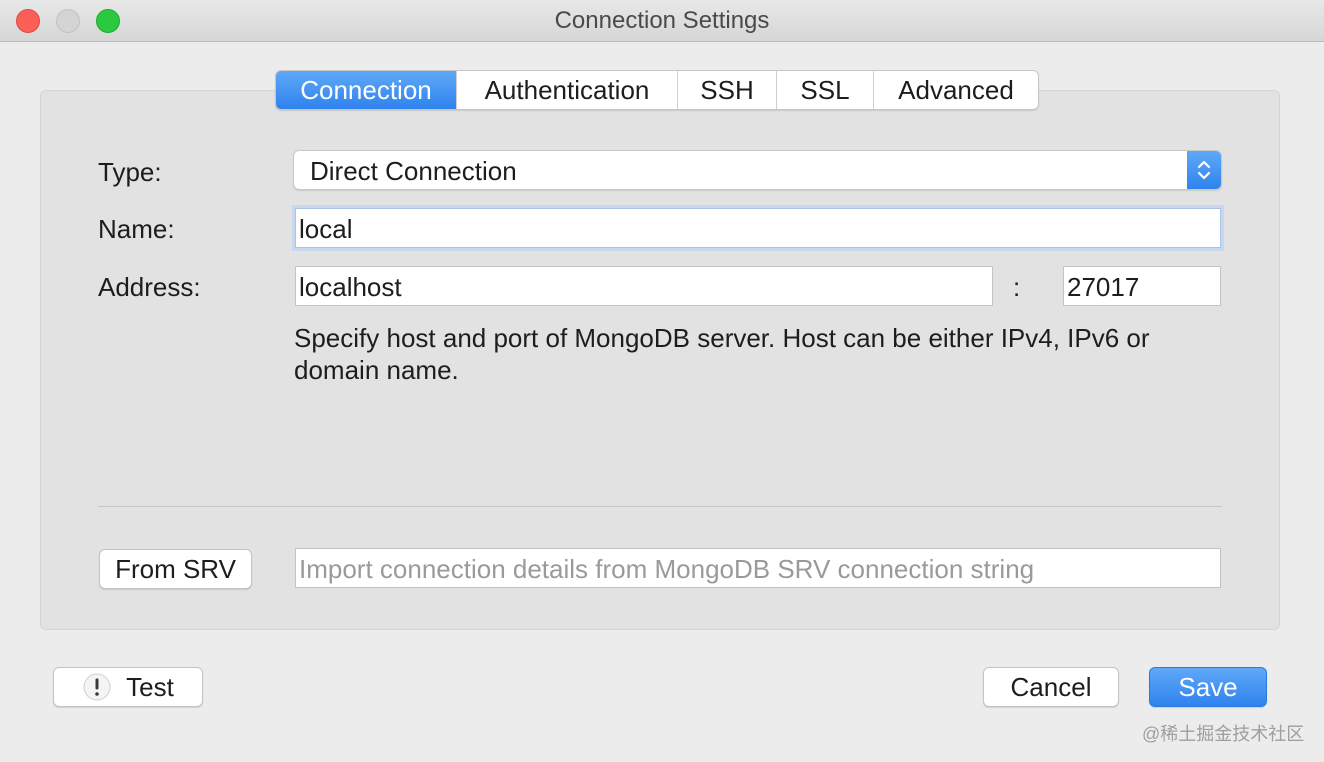 Image resolution: width=1324 pixels, height=762 pixels. I want to click on test-button: Test, so click(128, 687).